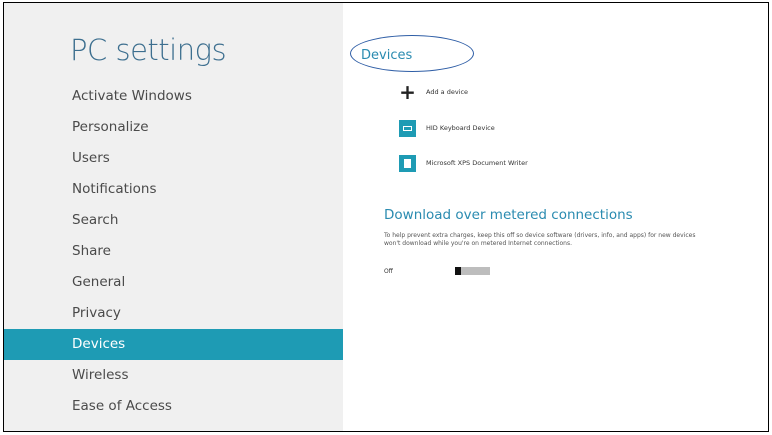  Describe the element at coordinates (173, 220) in the screenshot. I see `sidebar-item-search: Search` at that location.